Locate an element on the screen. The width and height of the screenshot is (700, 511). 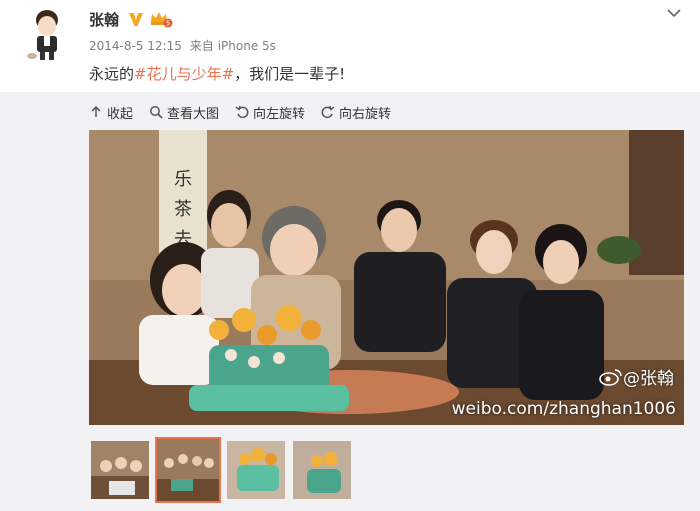
rotate-left-button: 向左旋转 is located at coordinates (270, 112).